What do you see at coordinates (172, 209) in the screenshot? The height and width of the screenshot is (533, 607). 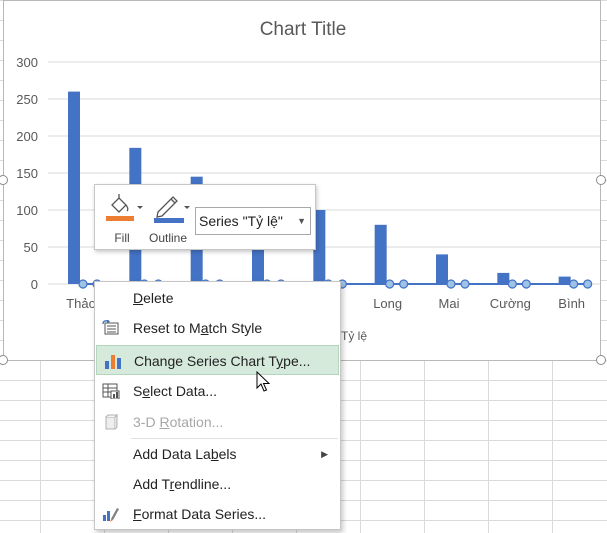 I see `pen-outline-icon` at bounding box center [172, 209].